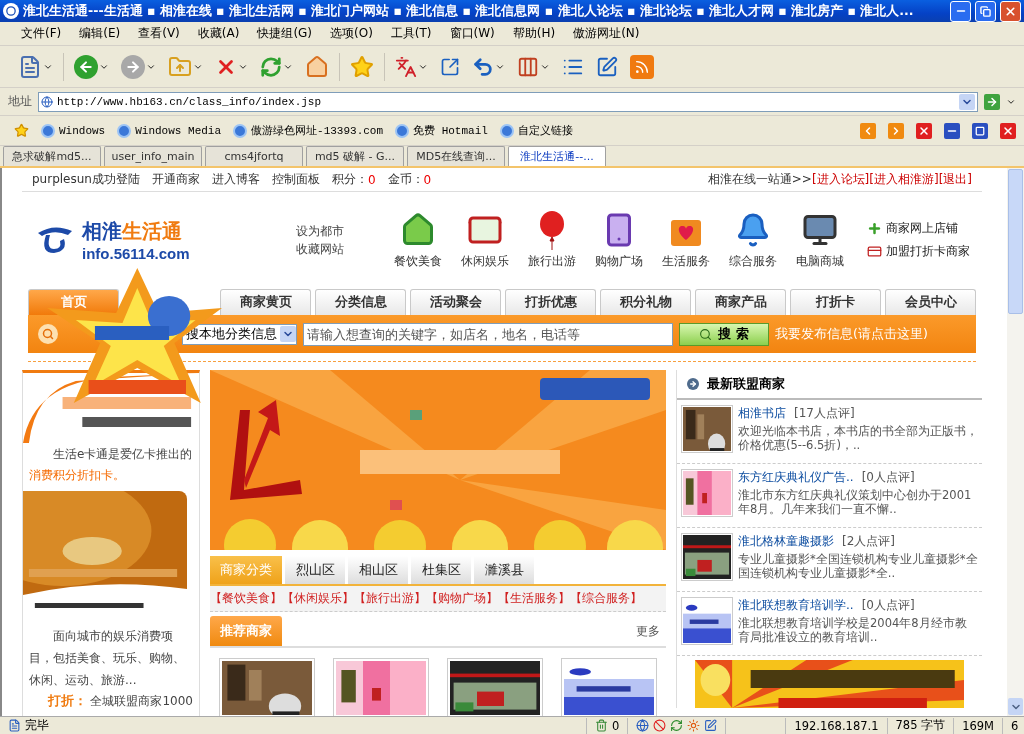  Describe the element at coordinates (918, 251) in the screenshot. I see `merchant-link: 加盟打折卡商家` at that location.